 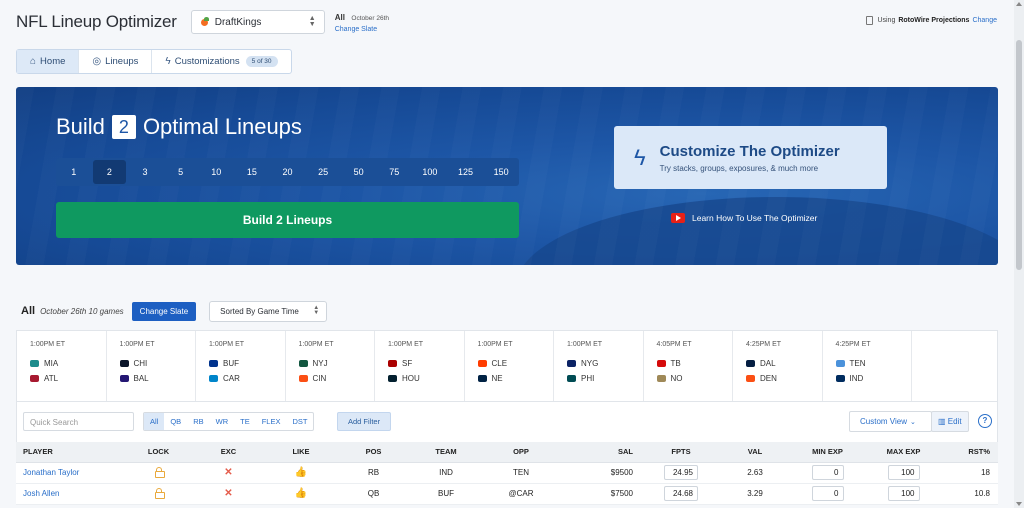 I want to click on sort-select: Sorted By Game Time ▲ ▼, so click(x=268, y=311).